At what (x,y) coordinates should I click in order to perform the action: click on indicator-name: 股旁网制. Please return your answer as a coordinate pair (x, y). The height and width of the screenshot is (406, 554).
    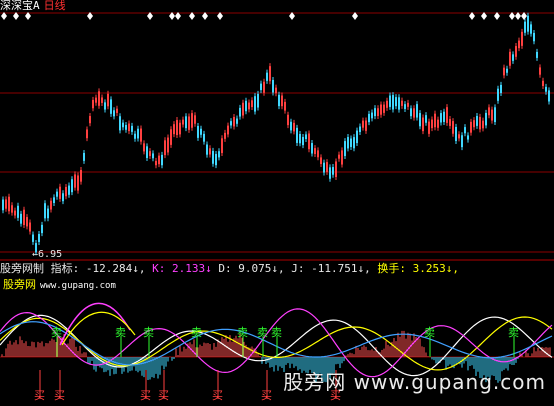
    Looking at the image, I should click on (22, 268).